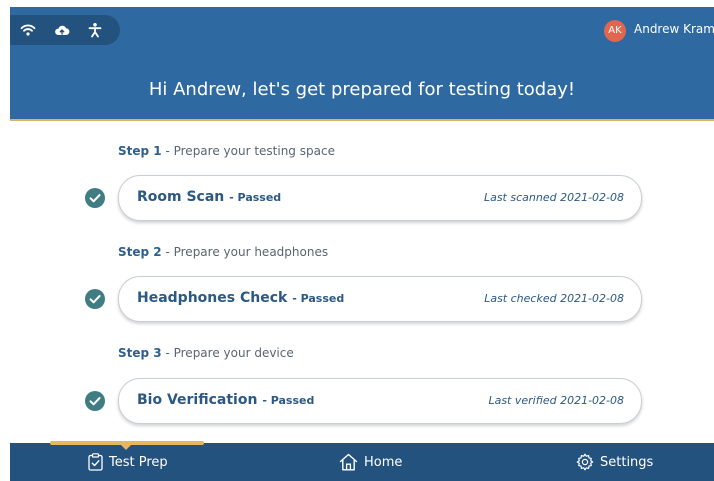 The image size is (714, 481). I want to click on step-1-label: Step 1 - Prepare your testing space, so click(226, 151).